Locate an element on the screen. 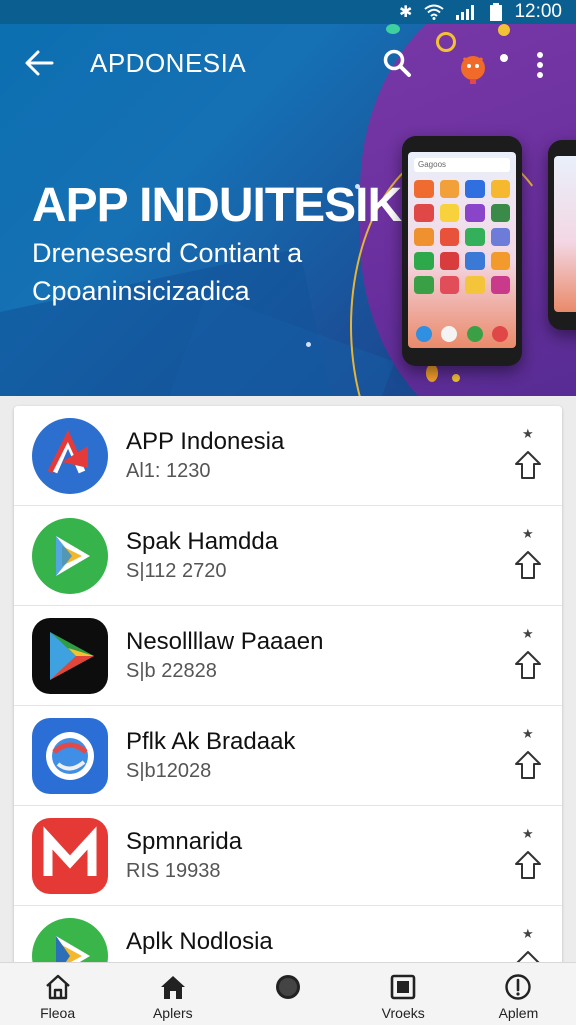 Image resolution: width=576 pixels, height=1025 pixels. bottom-navigation: Fleoa Aplers Vroeks Aplem is located at coordinates (288, 993).